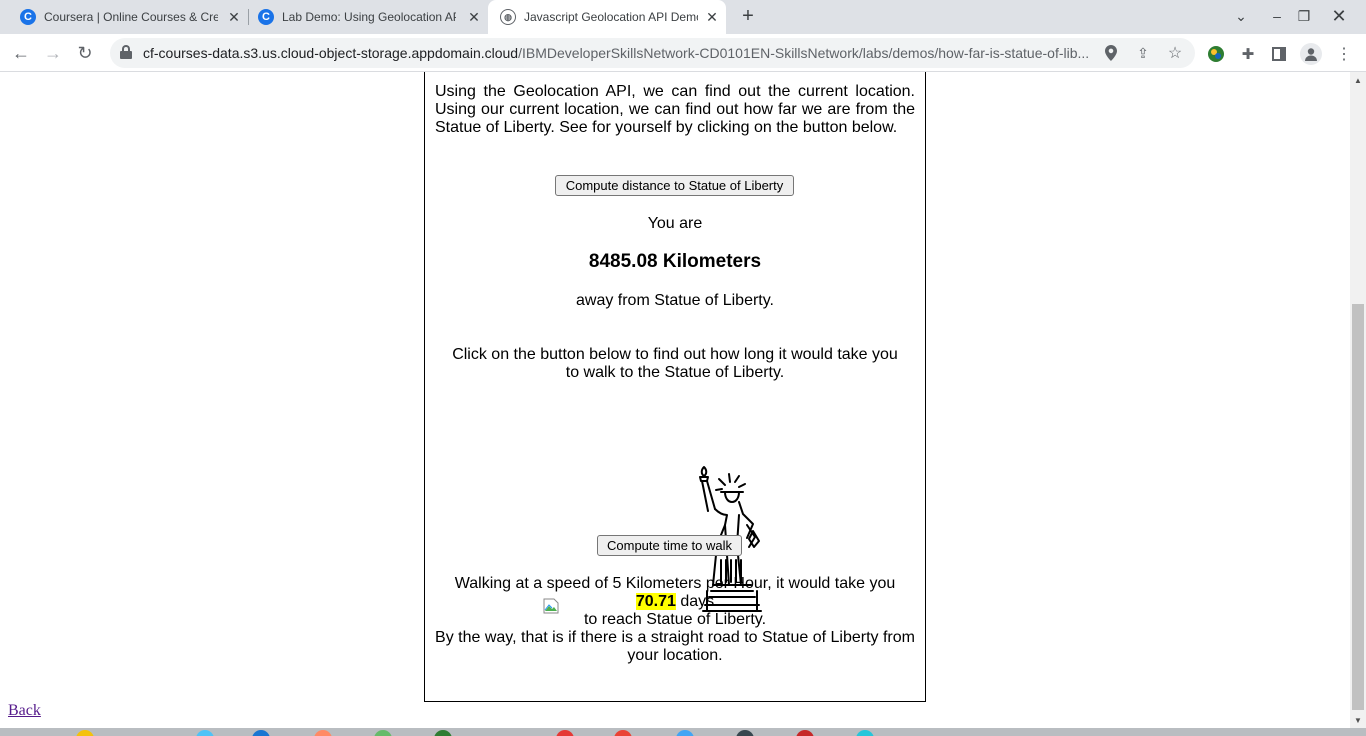 This screenshot has height=736, width=1366. Describe the element at coordinates (131, 17) in the screenshot. I see `tab-title: Coursera | Online Courses & Credentials` at that location.